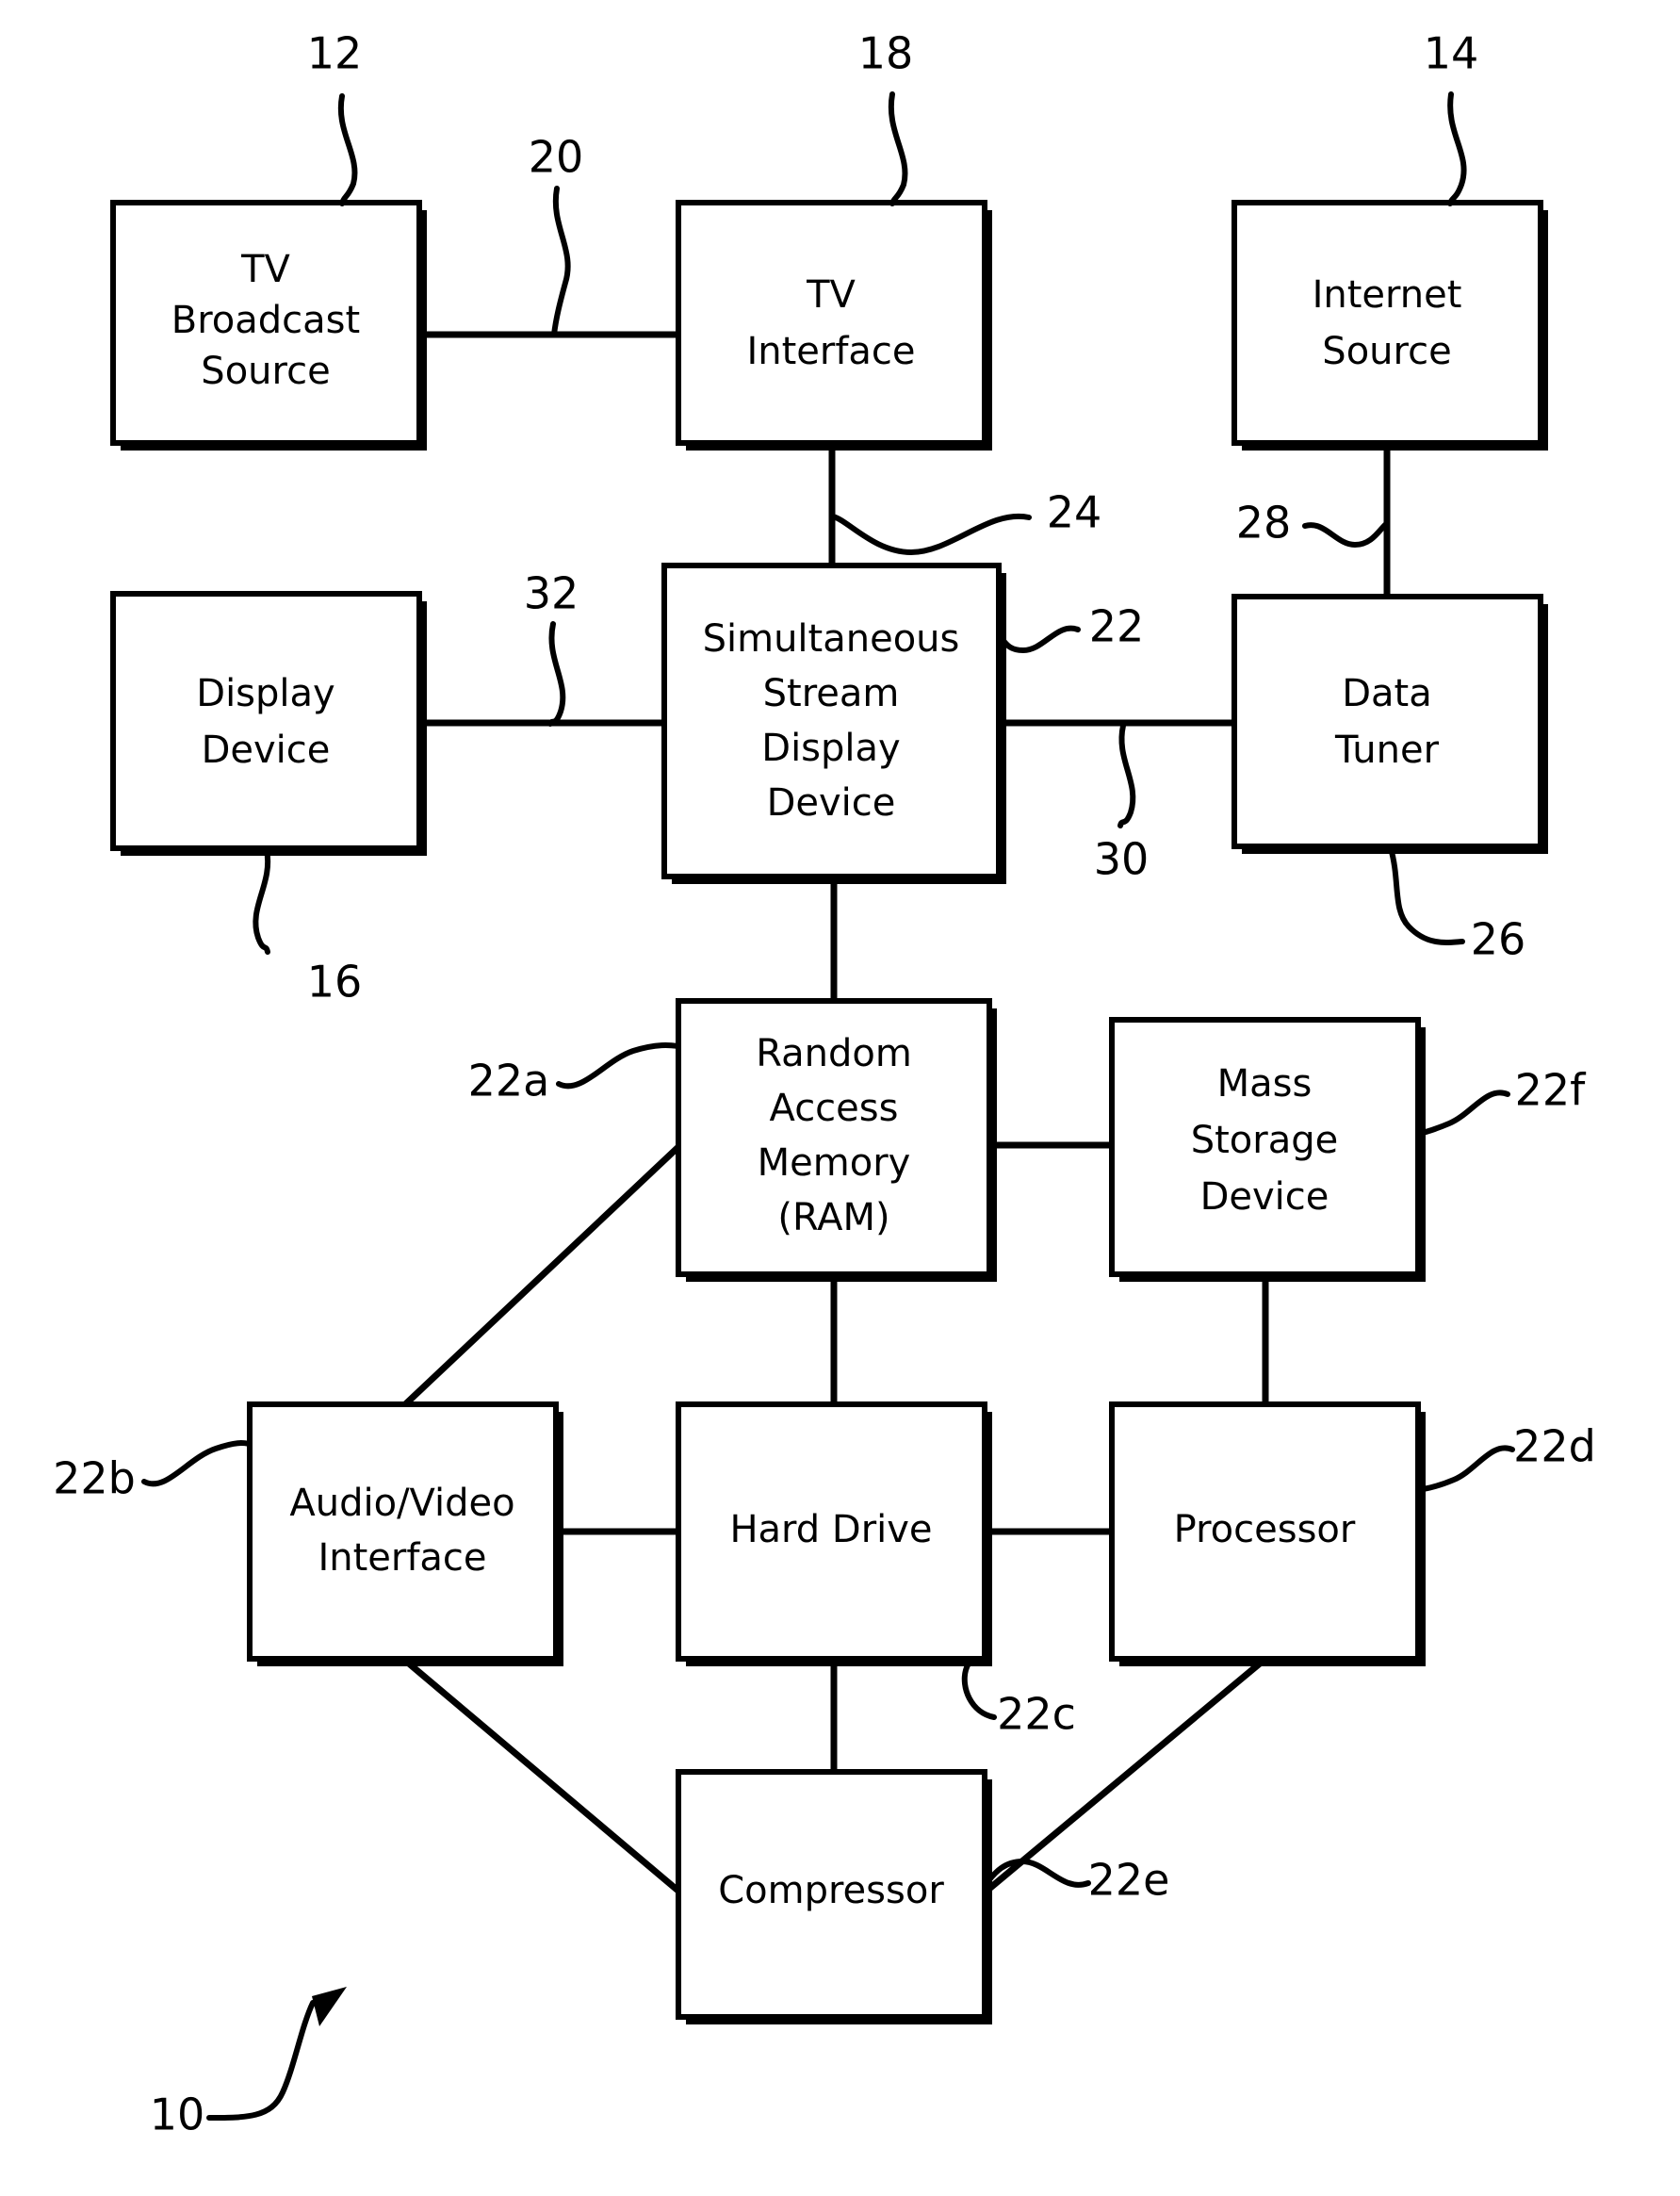 The height and width of the screenshot is (2196, 1680). What do you see at coordinates (1036, 1714) in the screenshot?
I see `reference-numeral: 22c` at bounding box center [1036, 1714].